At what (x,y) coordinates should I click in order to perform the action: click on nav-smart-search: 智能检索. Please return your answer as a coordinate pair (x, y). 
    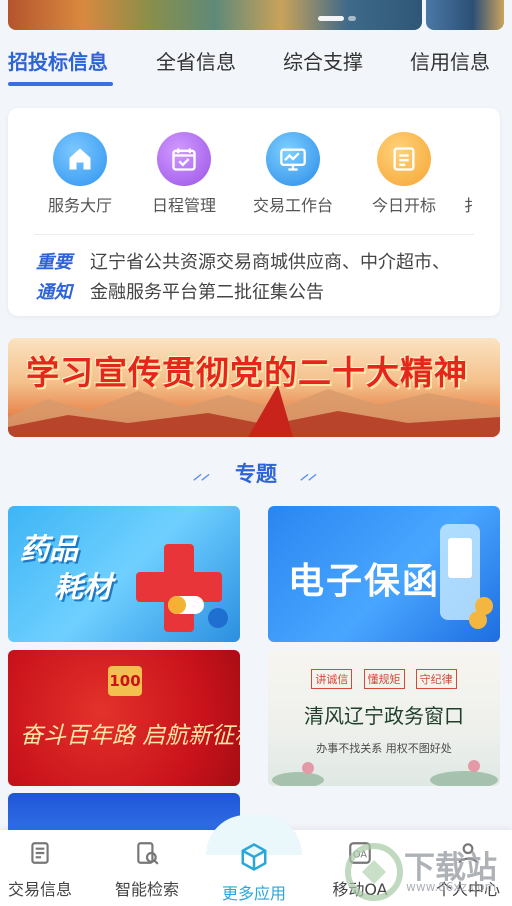
    Looking at the image, I should click on (147, 869).